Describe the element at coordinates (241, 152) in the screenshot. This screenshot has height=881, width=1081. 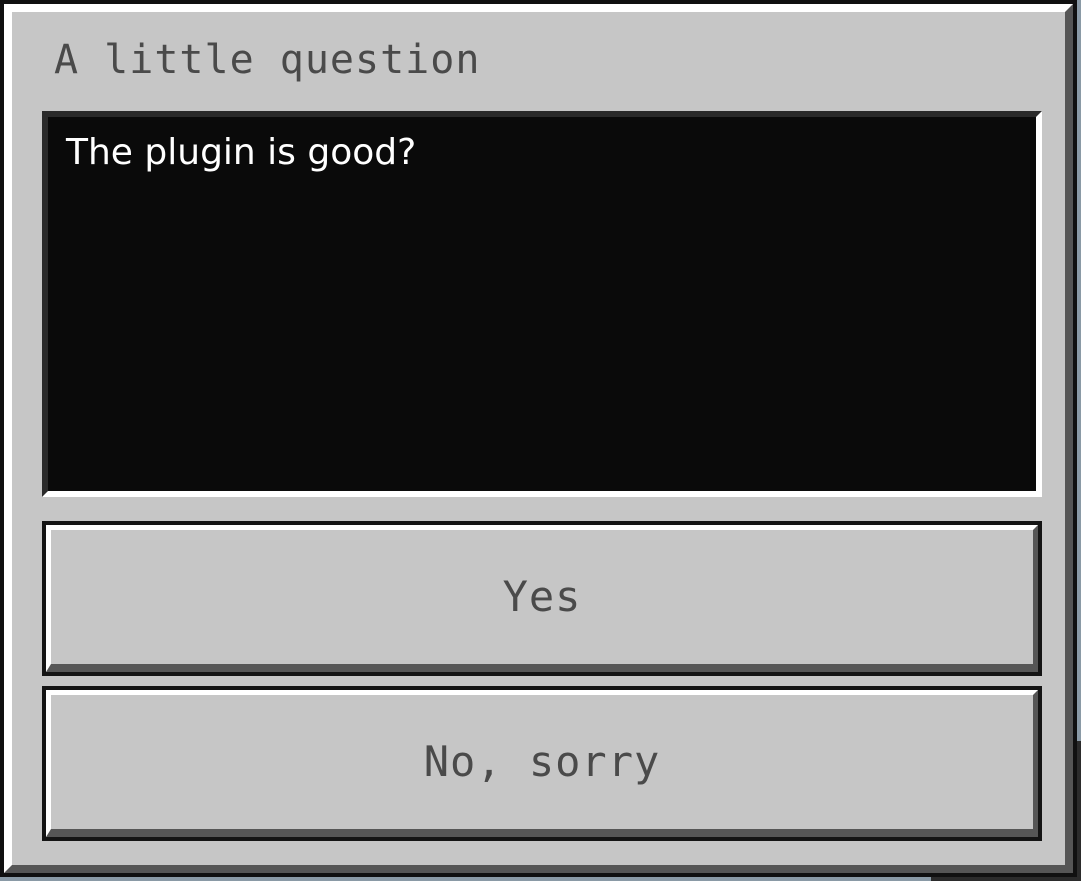
I see `dialog-content-text: The plugin is good?` at that location.